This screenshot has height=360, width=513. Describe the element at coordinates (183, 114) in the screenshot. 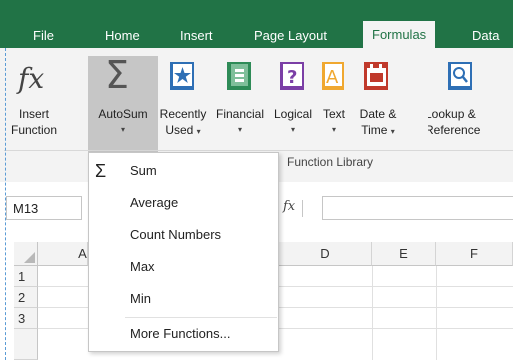

I see `recently-used-label-1: Recently` at that location.